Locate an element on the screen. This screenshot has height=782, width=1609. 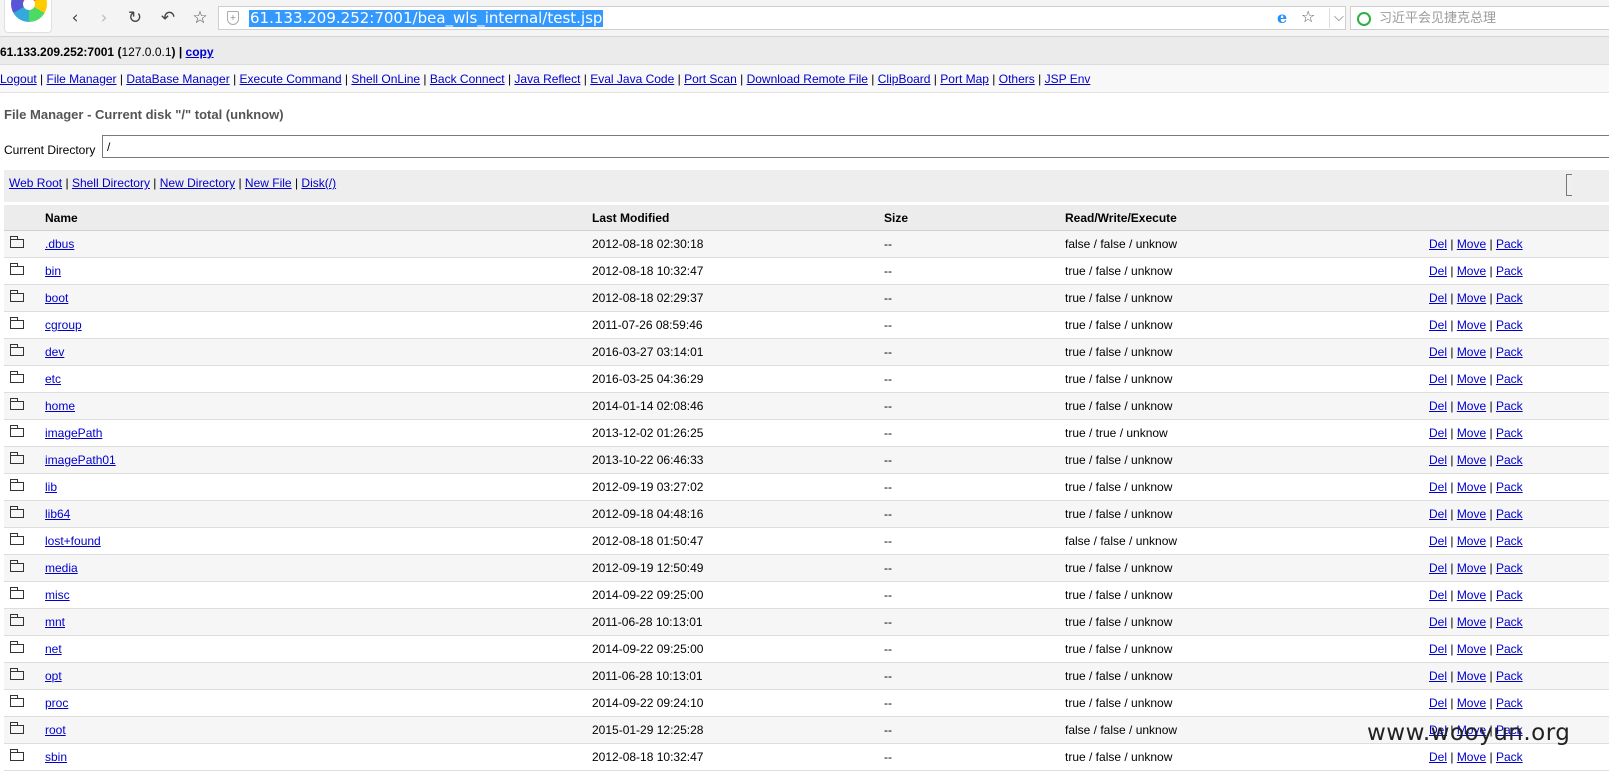
file-name-link: net is located at coordinates (53, 649).